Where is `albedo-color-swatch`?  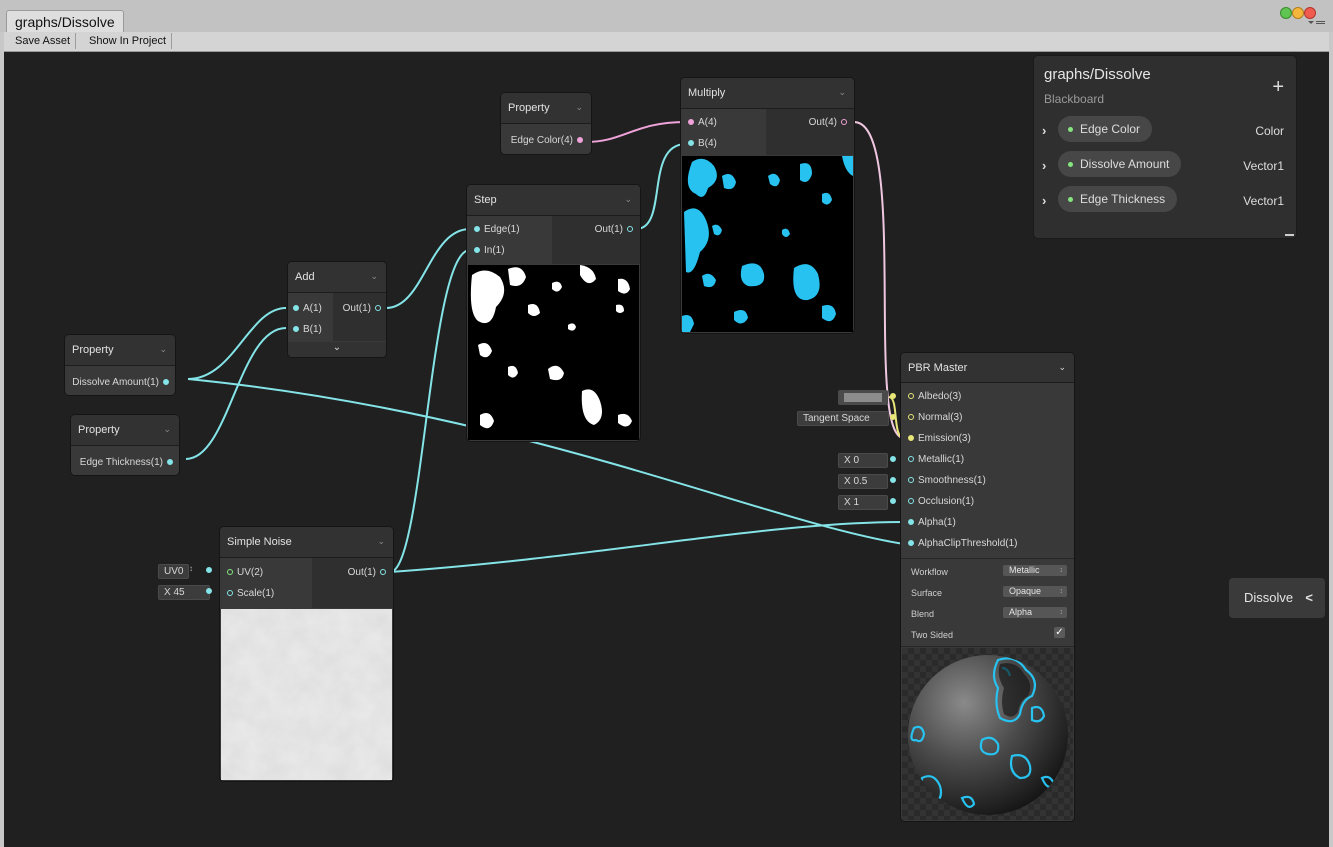
albedo-color-swatch is located at coordinates (863, 397).